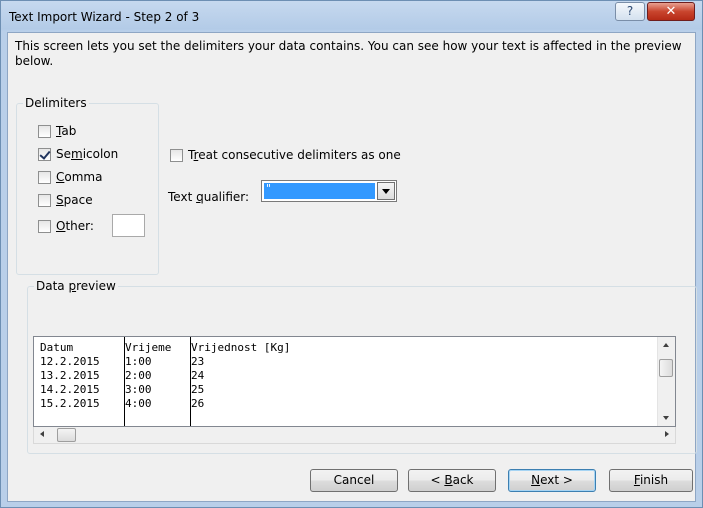  Describe the element at coordinates (44, 200) in the screenshot. I see `space-checkbox` at that location.